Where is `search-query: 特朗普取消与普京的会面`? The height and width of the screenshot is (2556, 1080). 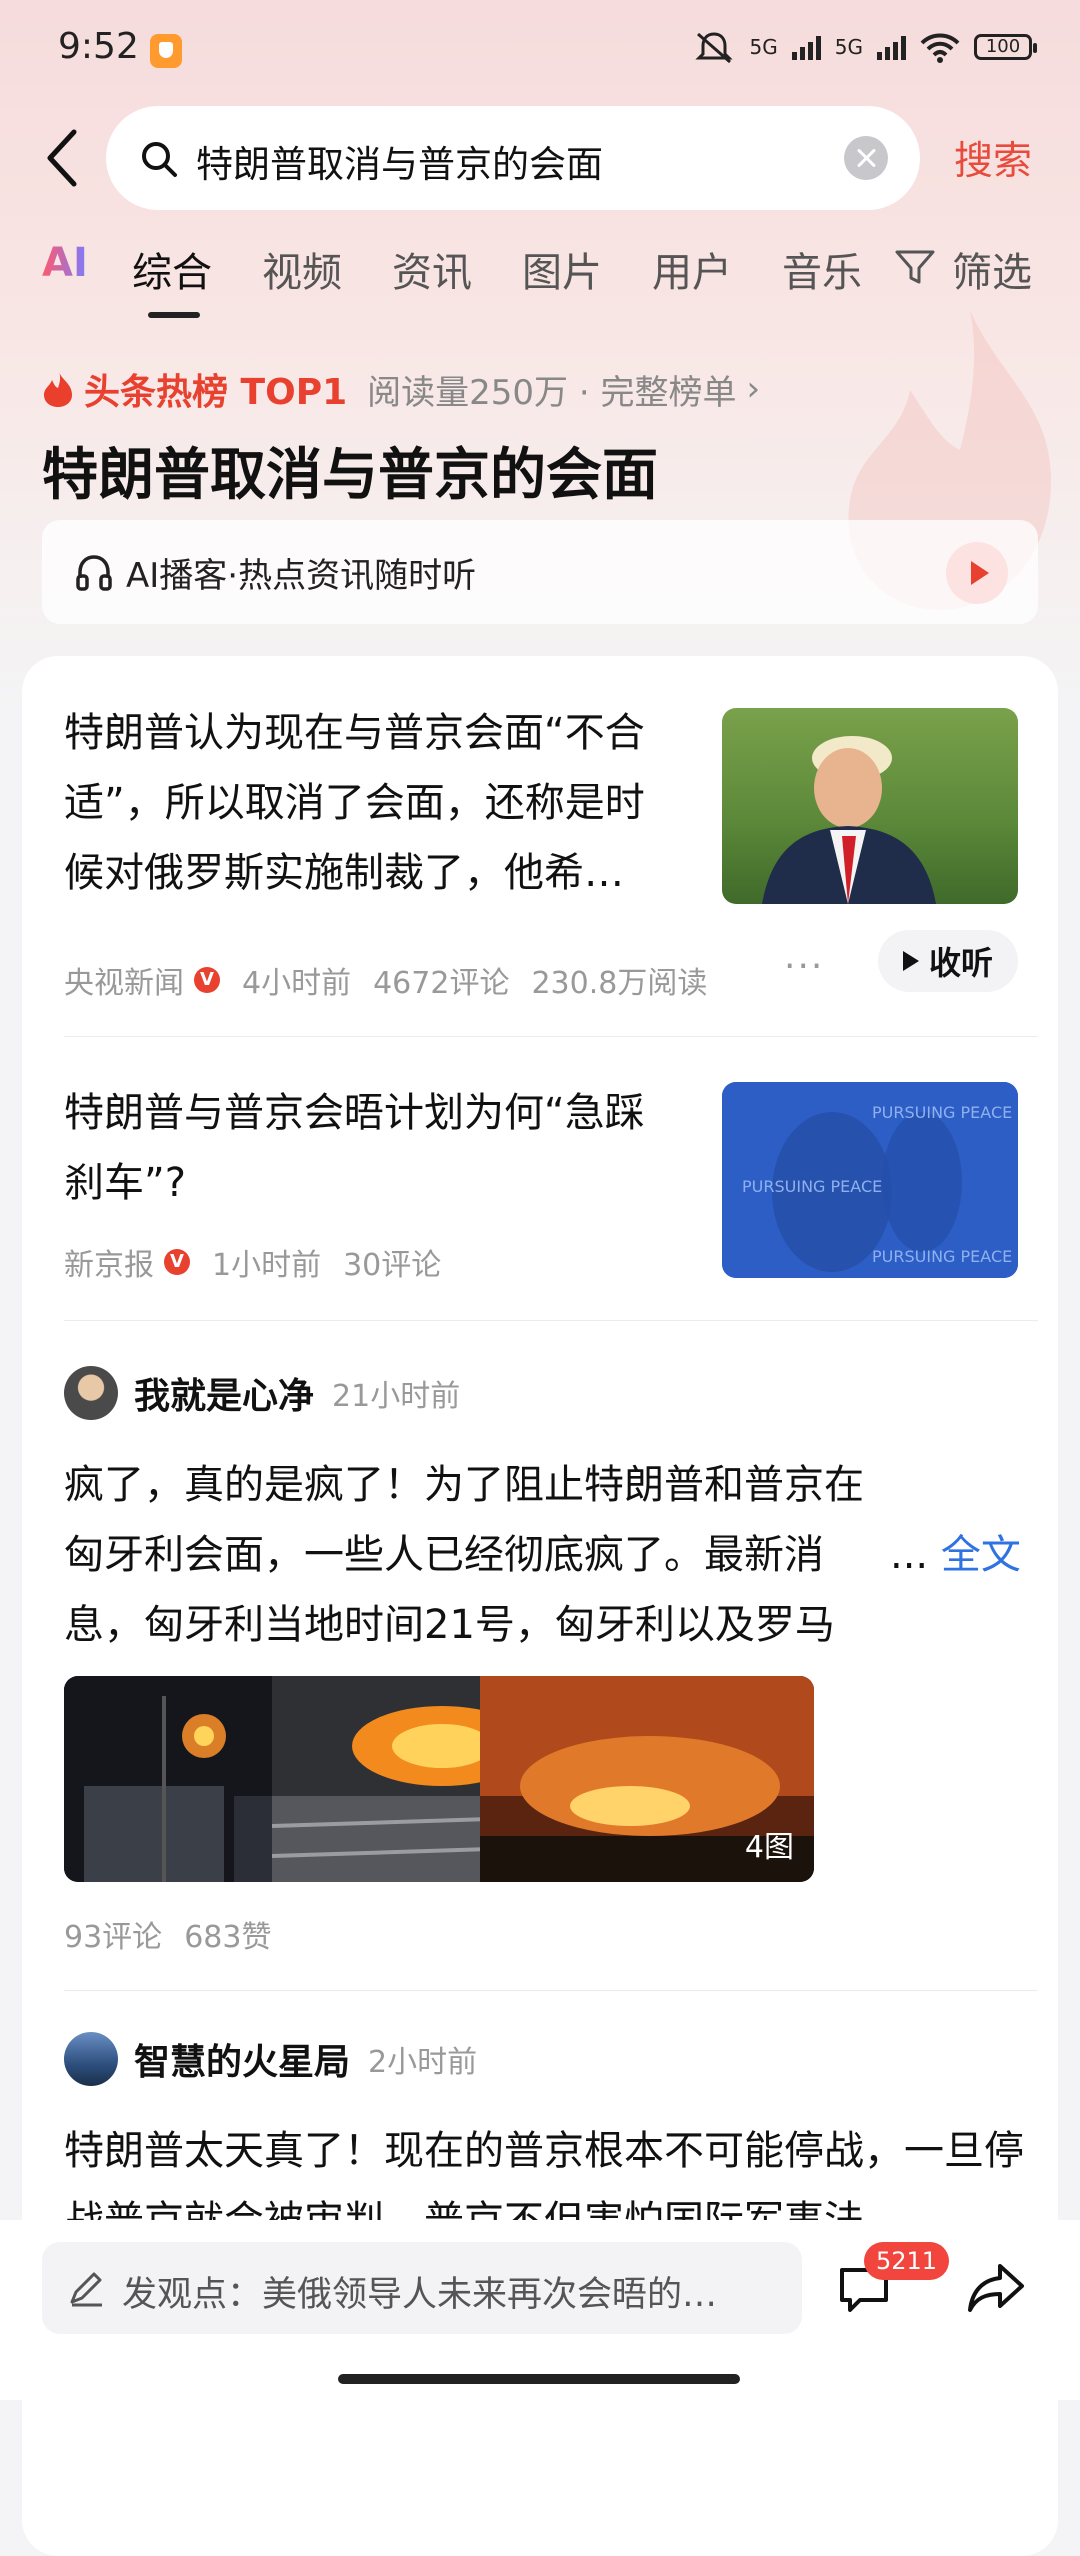
search-query: 特朗普取消与普京的会面 is located at coordinates (399, 164).